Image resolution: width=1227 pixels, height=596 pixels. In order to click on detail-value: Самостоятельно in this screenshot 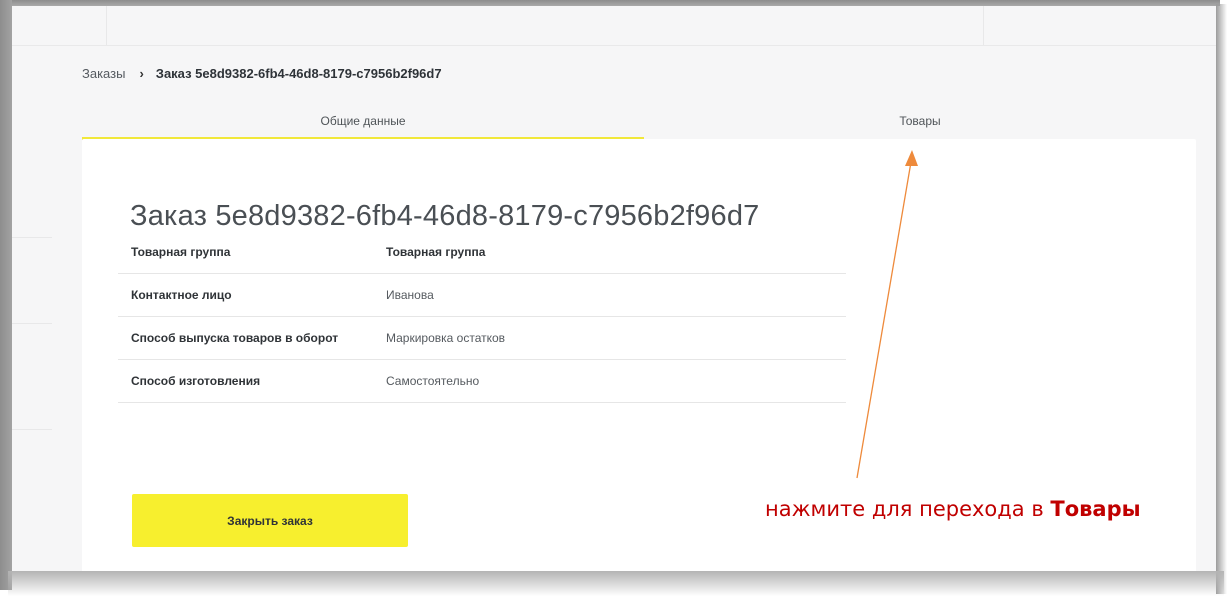, I will do `click(433, 381)`.